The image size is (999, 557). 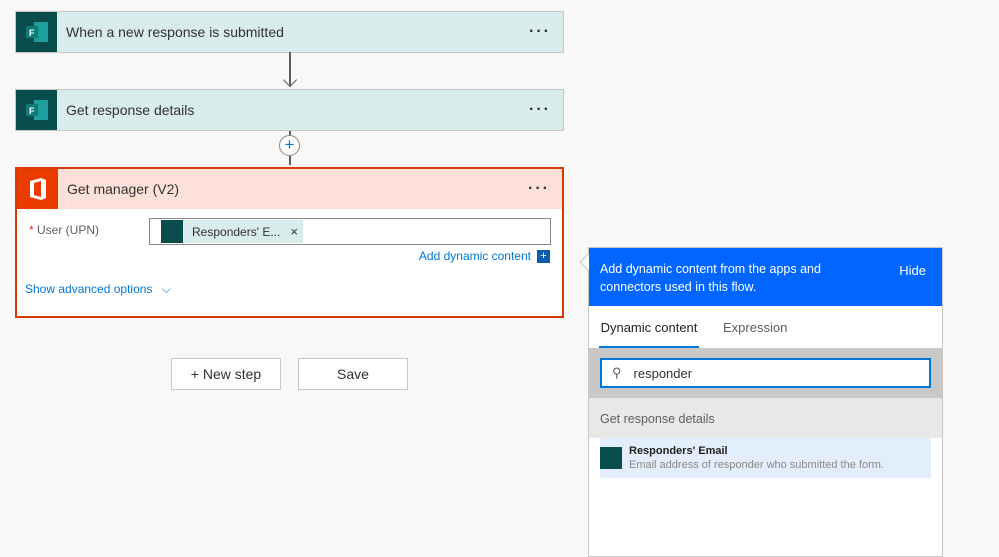 I want to click on show-advanced-options: Show advanced options ⌵, so click(x=98, y=289).